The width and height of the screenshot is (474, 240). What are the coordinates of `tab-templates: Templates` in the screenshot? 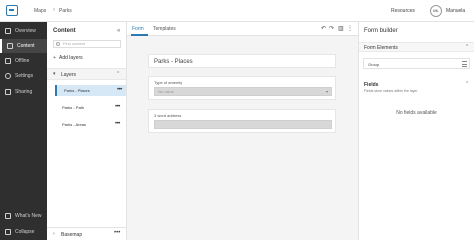 It's located at (164, 29).